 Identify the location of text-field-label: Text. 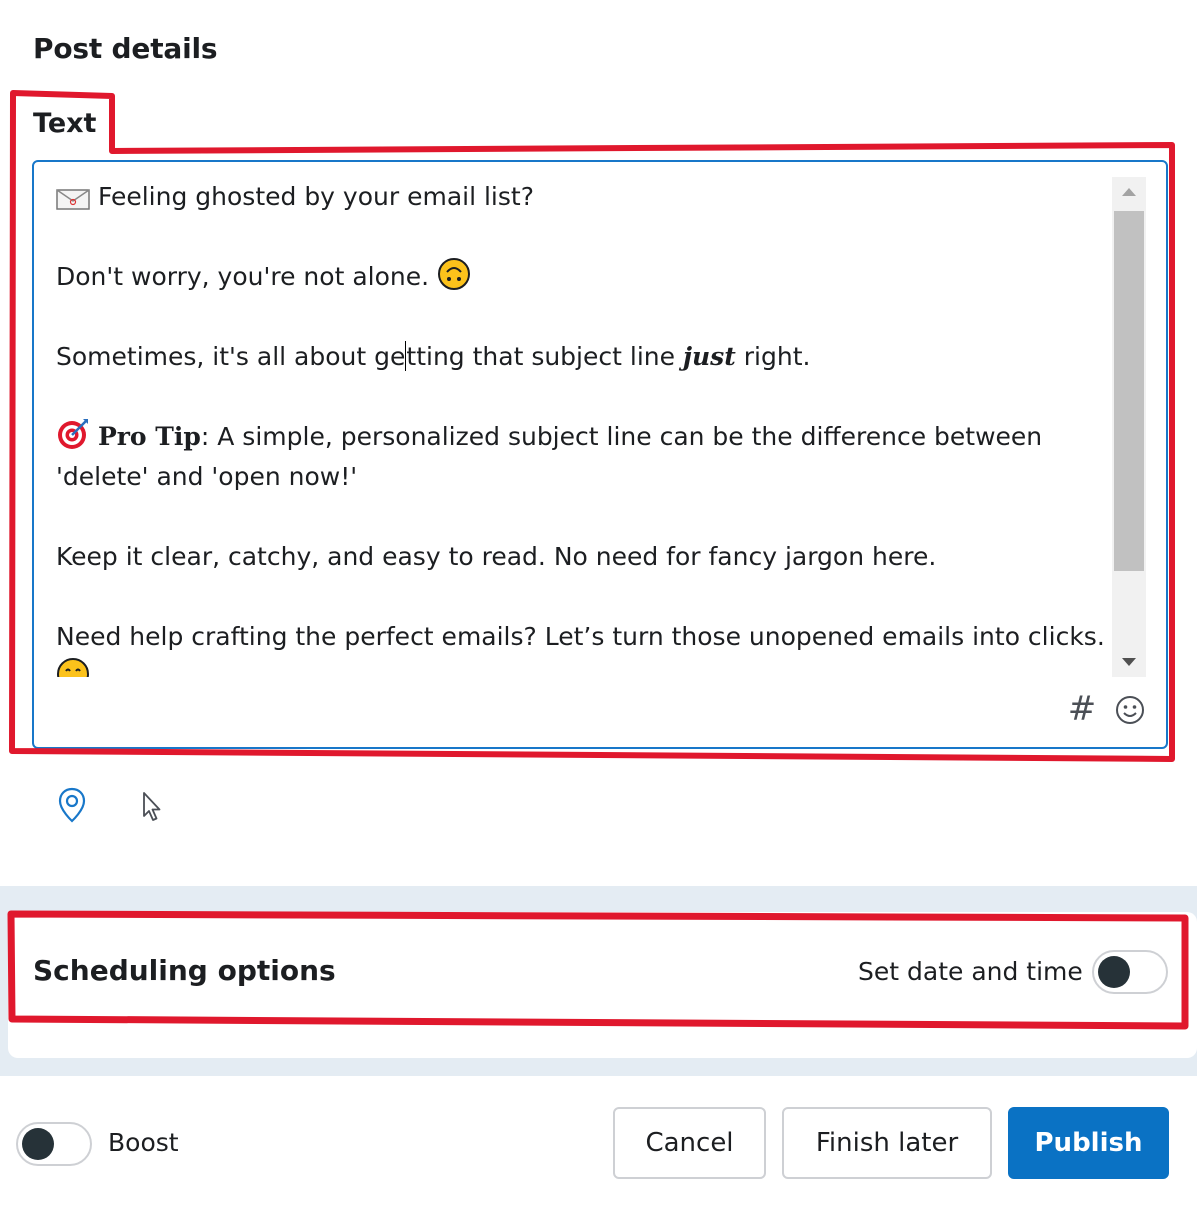
(65, 123).